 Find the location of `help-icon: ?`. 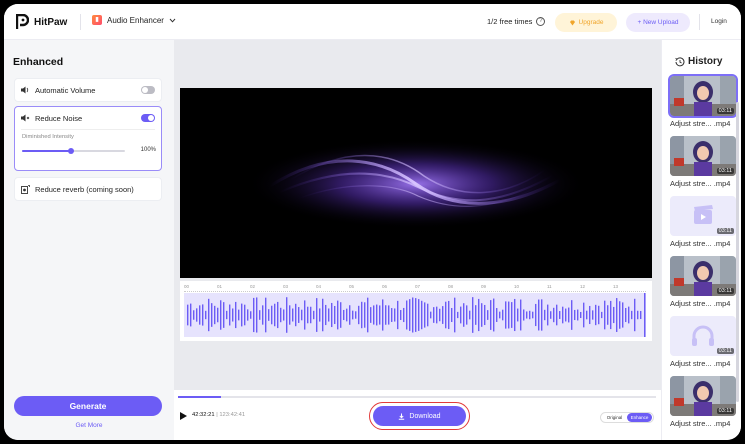

help-icon: ? is located at coordinates (541, 21).